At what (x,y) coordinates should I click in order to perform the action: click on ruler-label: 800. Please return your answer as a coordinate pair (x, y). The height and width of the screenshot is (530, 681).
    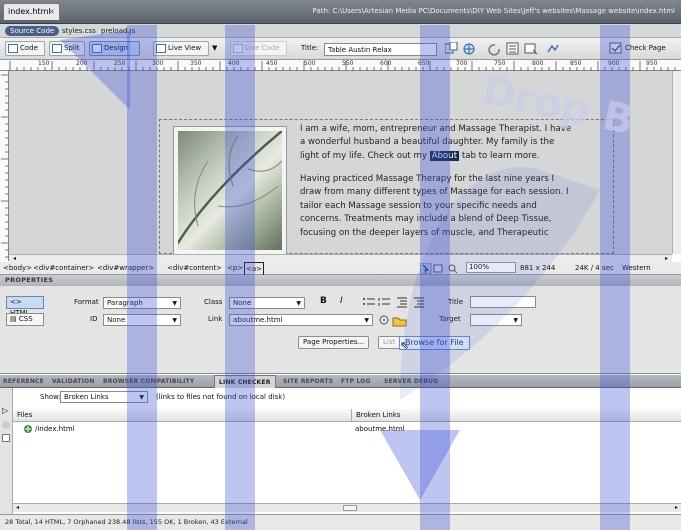
    Looking at the image, I should click on (538, 63).